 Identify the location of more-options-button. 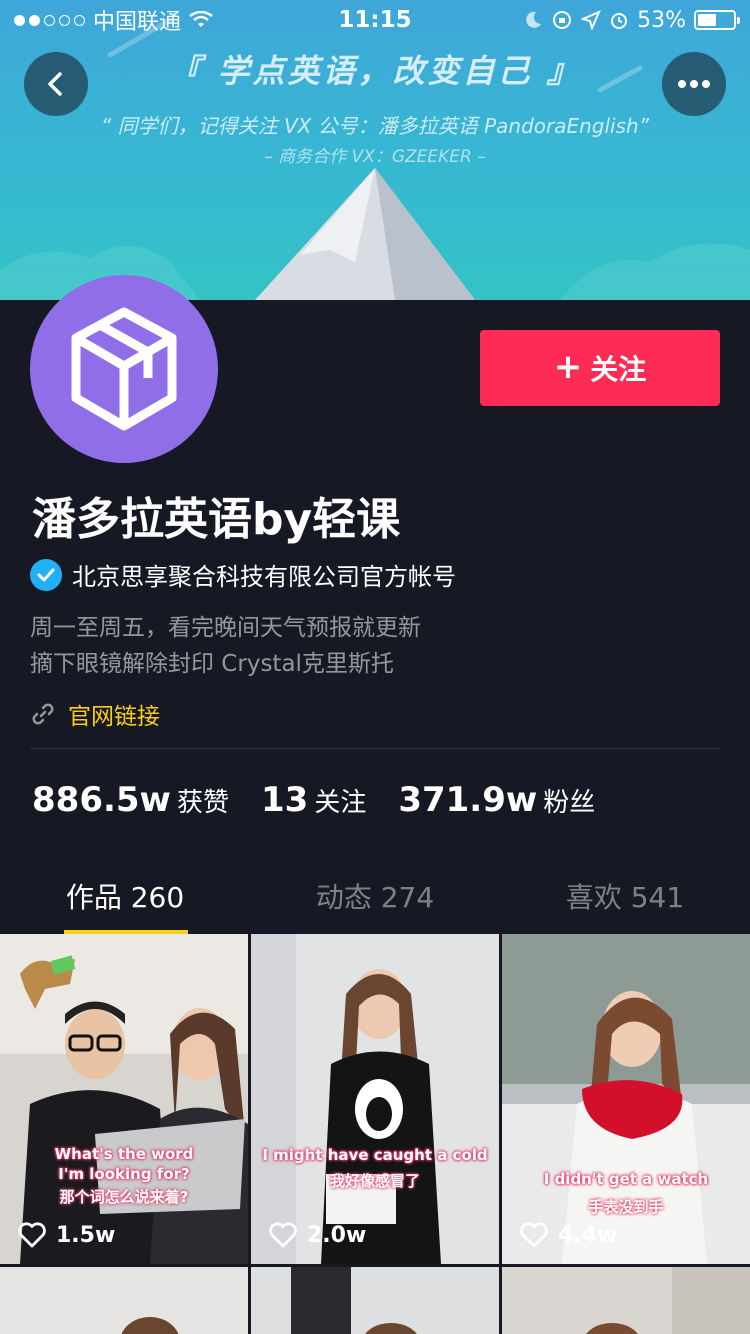
(694, 84).